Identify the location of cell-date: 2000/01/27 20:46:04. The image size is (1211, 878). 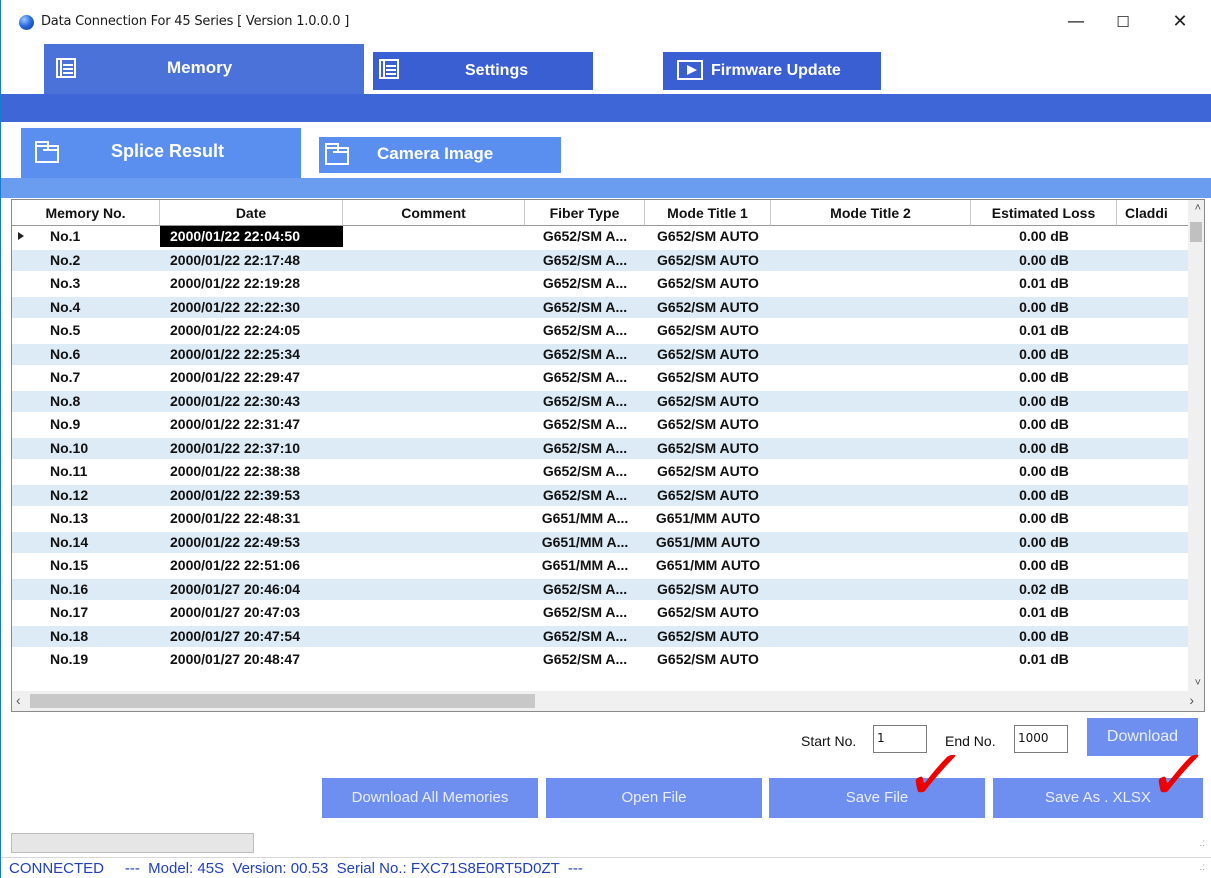
(251, 589).